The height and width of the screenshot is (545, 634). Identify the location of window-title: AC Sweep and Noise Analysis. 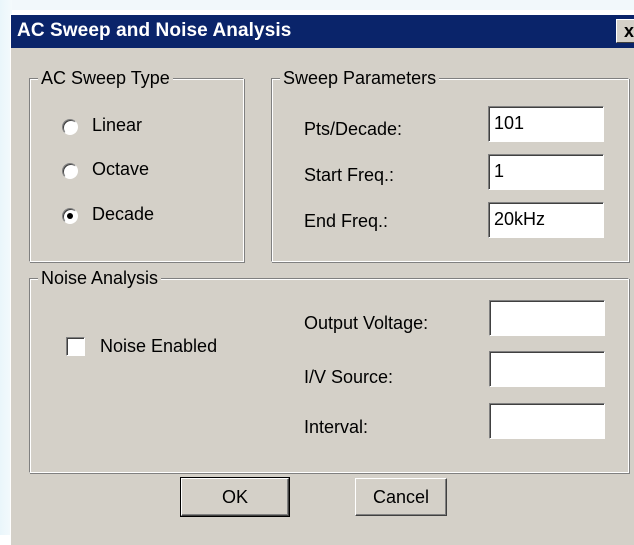
(154, 30).